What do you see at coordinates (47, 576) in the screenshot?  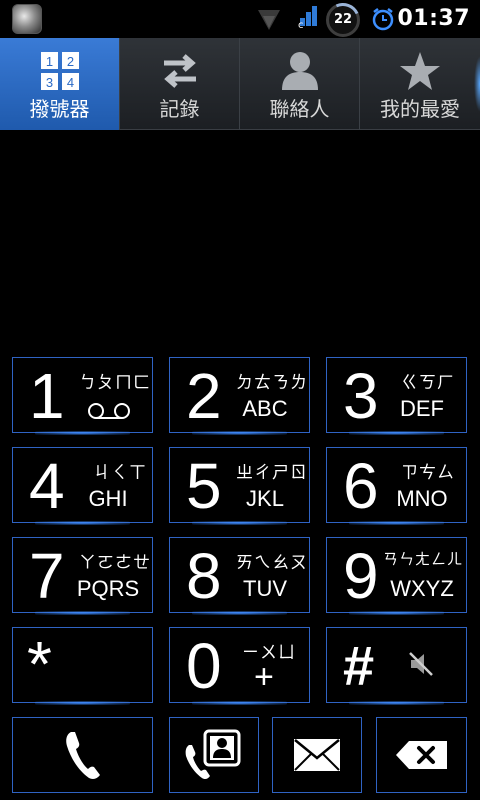 I see `key-digit: 7` at bounding box center [47, 576].